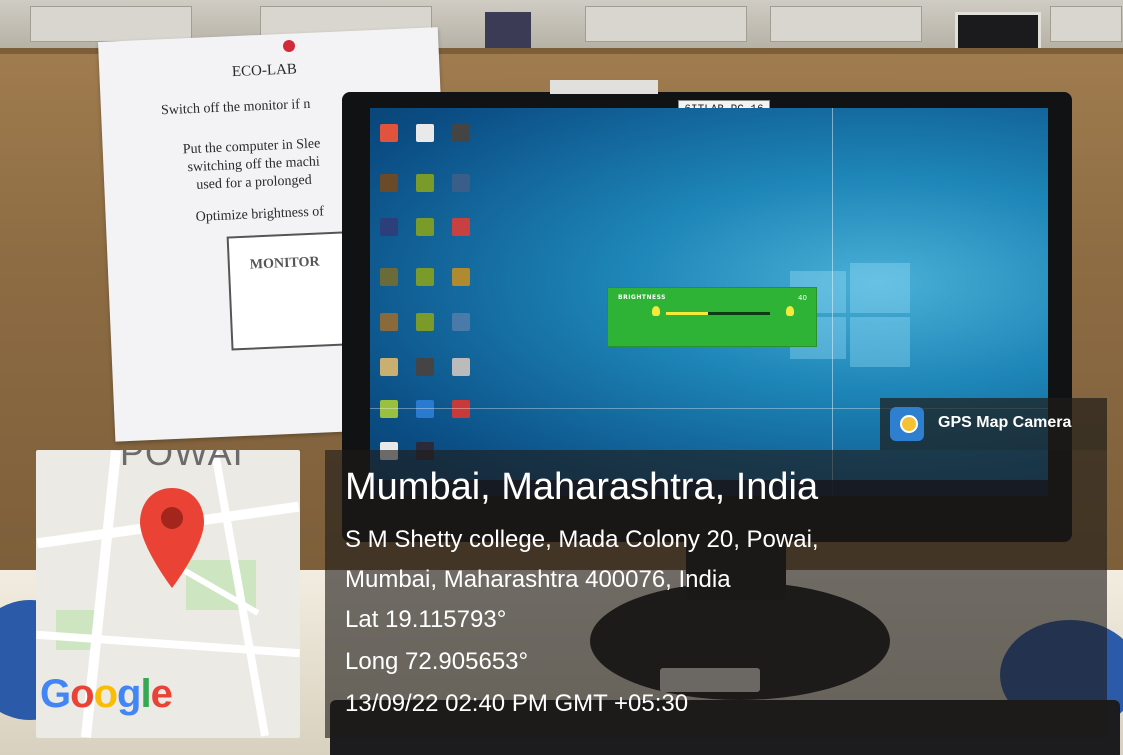 The image size is (1123, 755). I want to click on brightness-high-icon, so click(790, 311).